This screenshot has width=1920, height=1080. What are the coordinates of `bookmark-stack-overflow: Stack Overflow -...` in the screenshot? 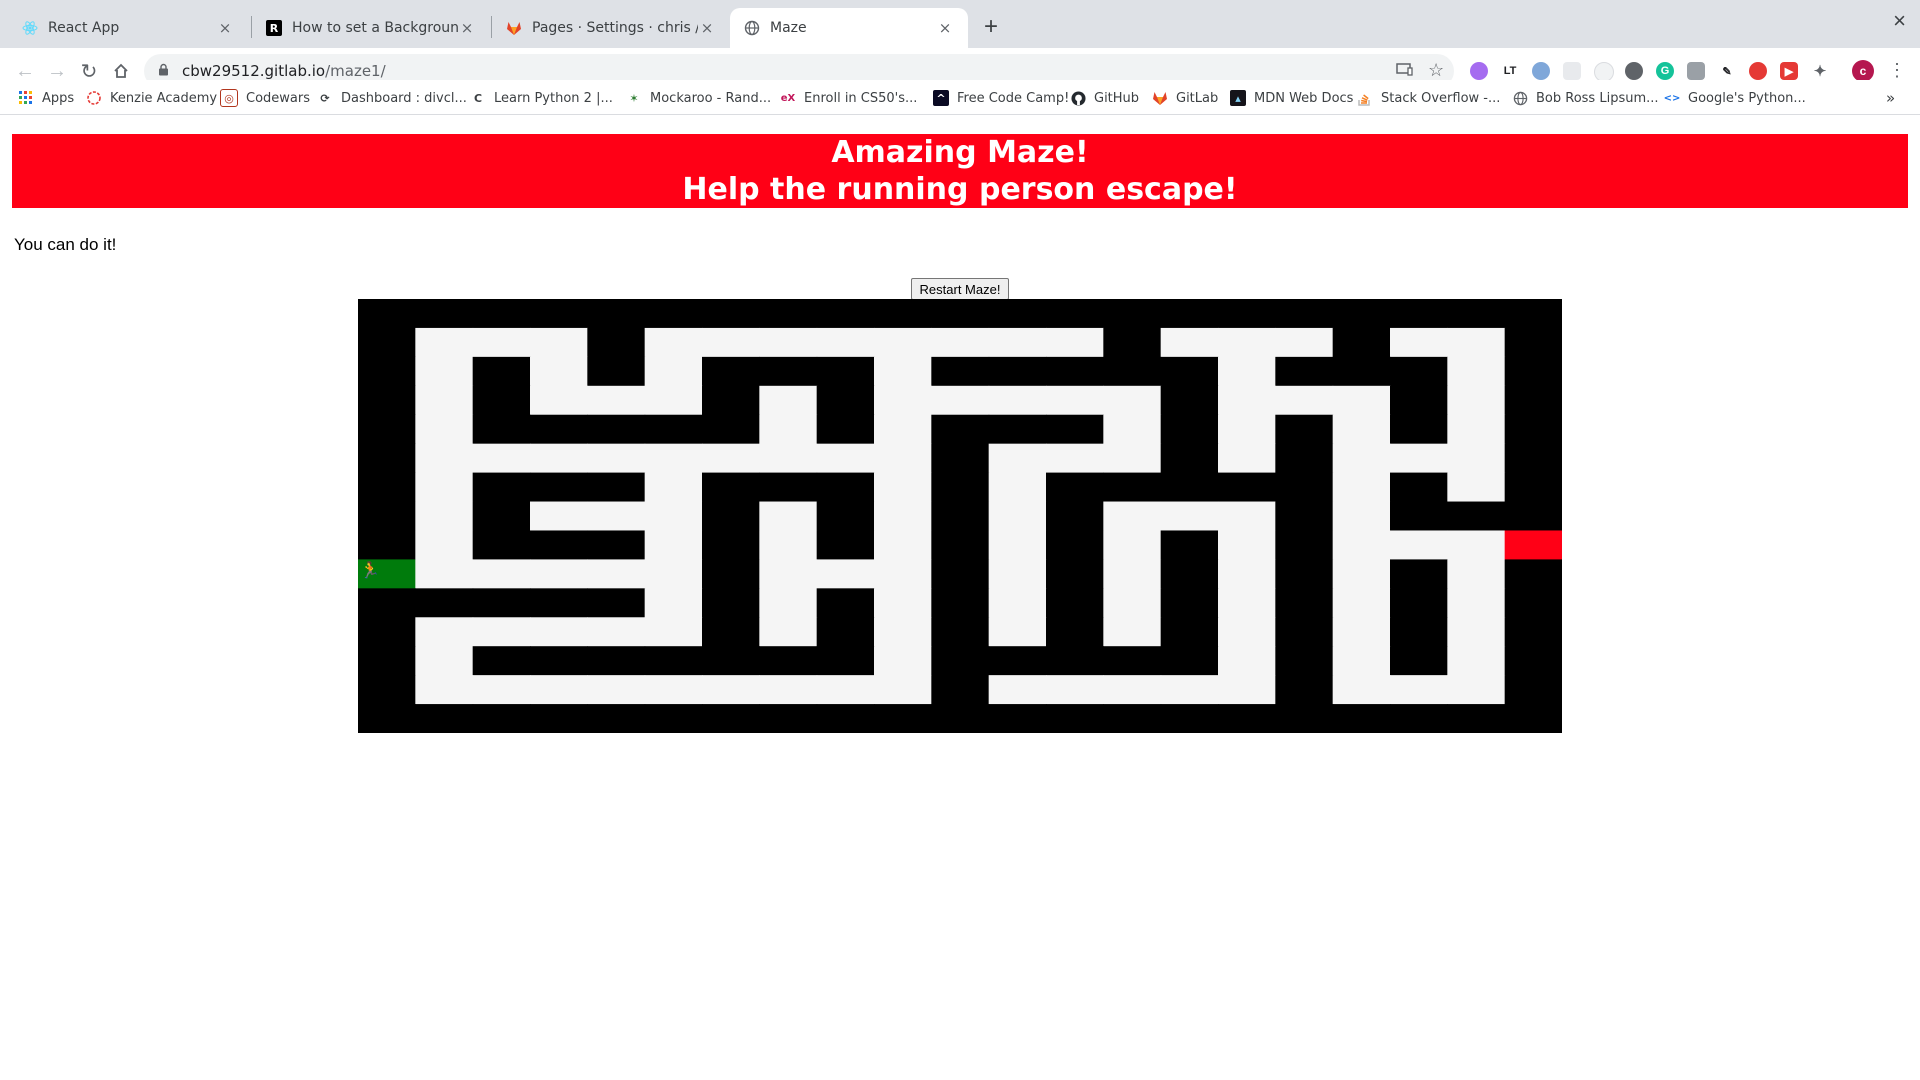 It's located at (1428, 98).